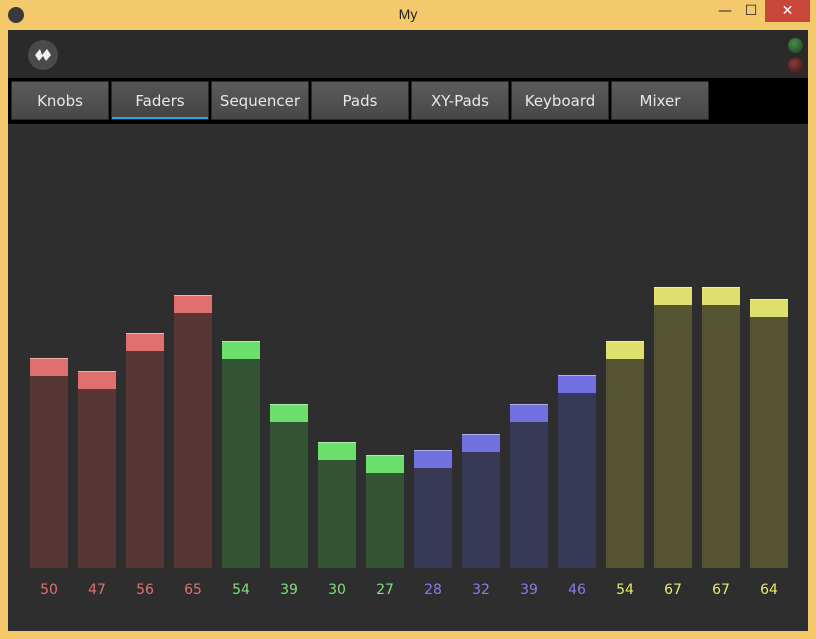 The height and width of the screenshot is (639, 816). I want to click on fader-value-label: 64, so click(769, 590).